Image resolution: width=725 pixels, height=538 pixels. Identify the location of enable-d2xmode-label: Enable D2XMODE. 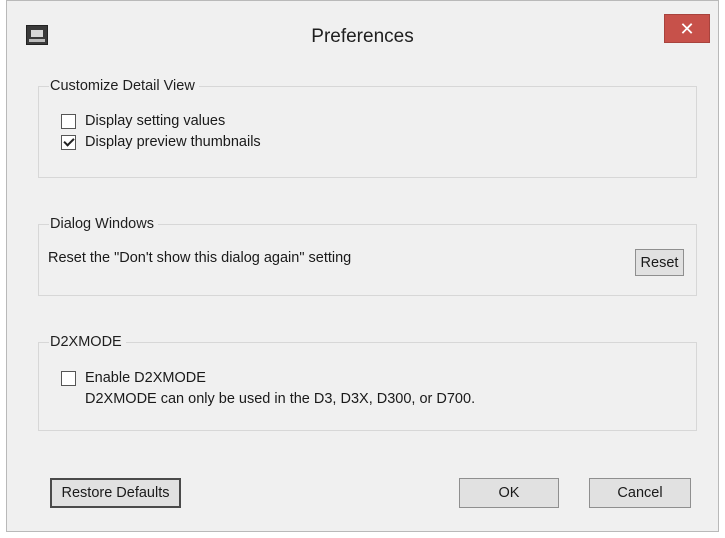
(145, 378).